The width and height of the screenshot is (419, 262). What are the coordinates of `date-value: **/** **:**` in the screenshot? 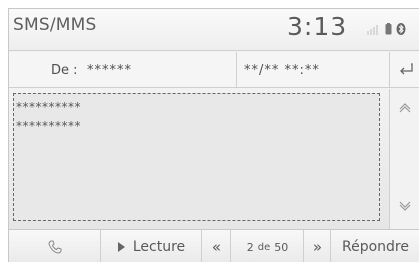 It's located at (282, 70).